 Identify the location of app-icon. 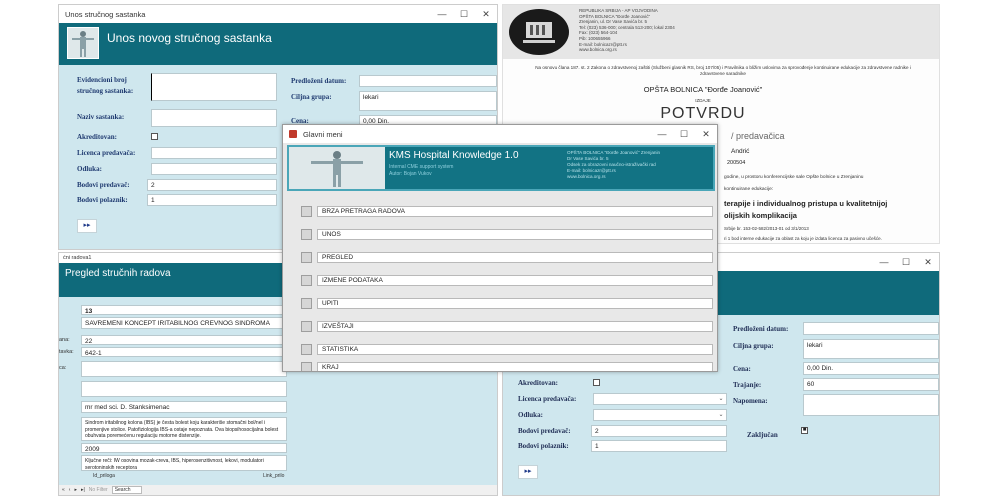
(293, 134).